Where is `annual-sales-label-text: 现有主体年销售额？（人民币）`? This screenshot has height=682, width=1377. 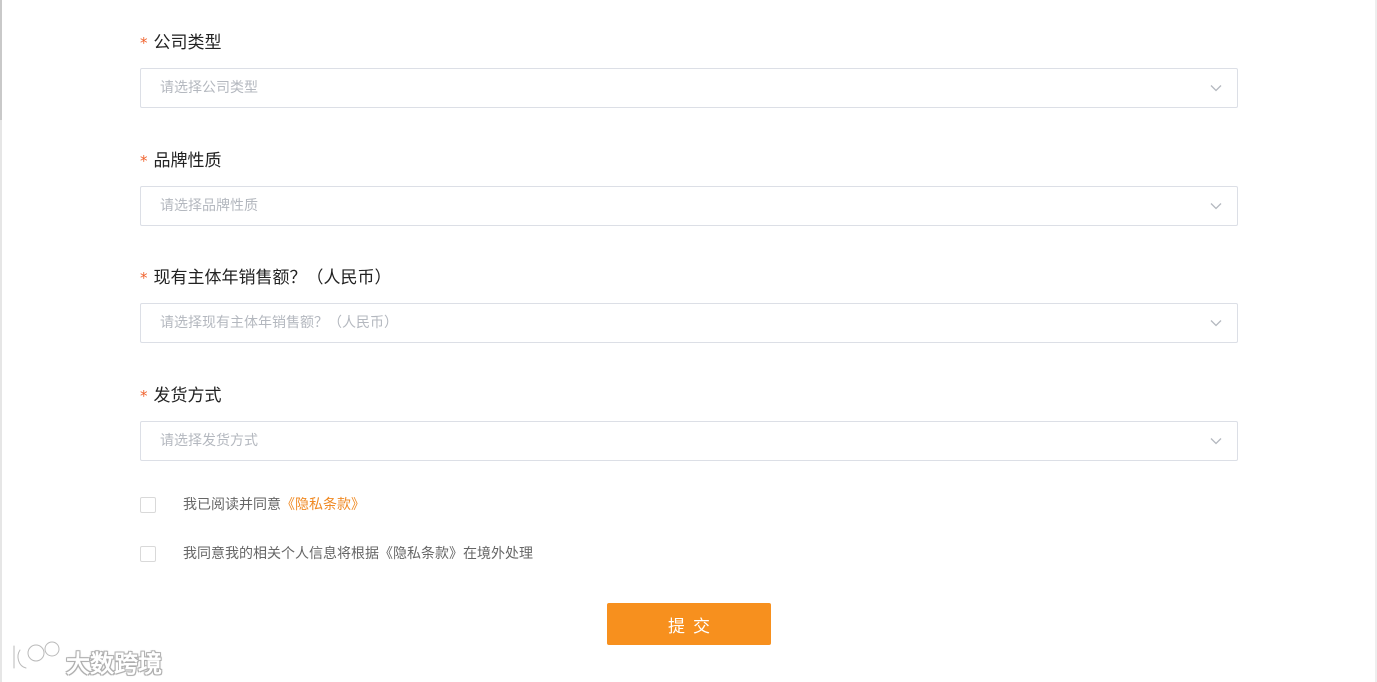 annual-sales-label-text: 现有主体年销售额？（人民币） is located at coordinates (272, 278).